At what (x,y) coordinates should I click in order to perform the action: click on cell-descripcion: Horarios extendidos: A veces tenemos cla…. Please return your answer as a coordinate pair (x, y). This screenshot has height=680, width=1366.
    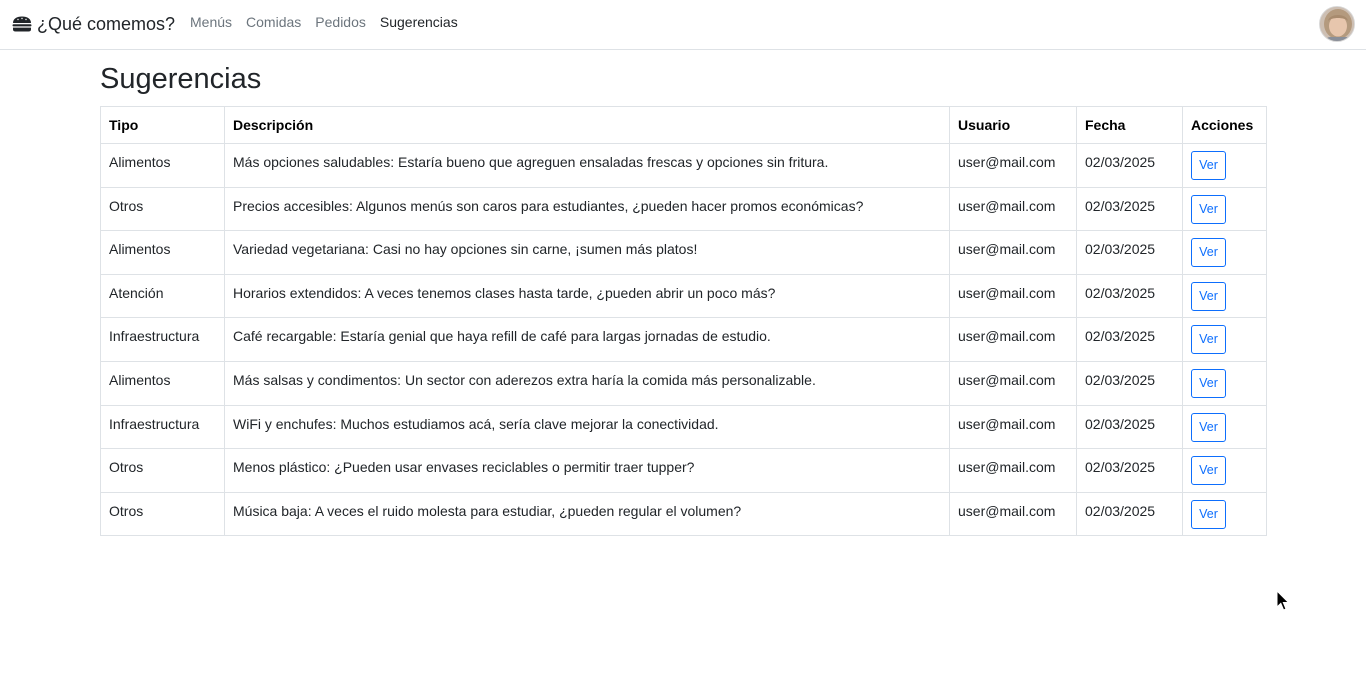
    Looking at the image, I should click on (587, 296).